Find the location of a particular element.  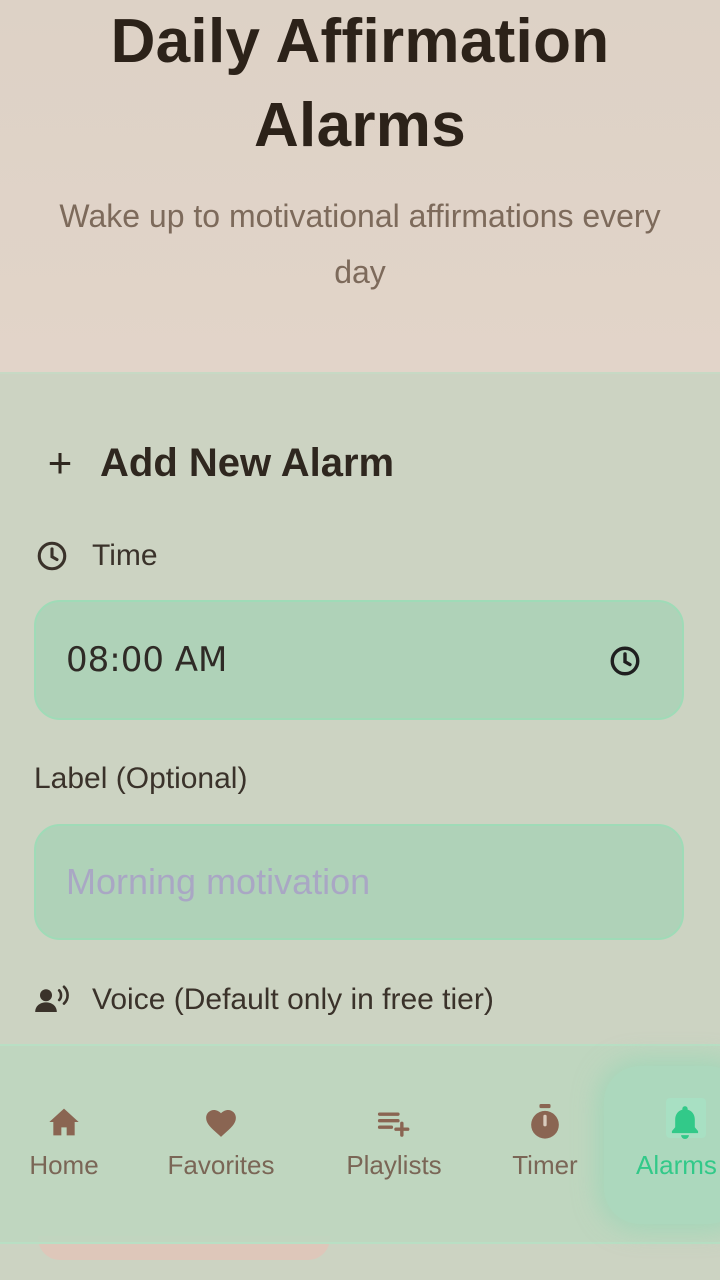

time-picker-clock-icon is located at coordinates (626, 662).